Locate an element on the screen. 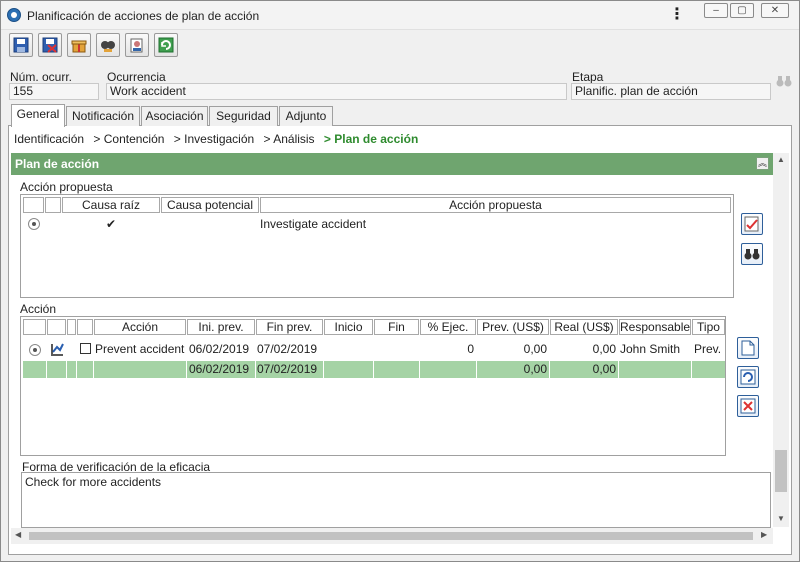  tab-general: General is located at coordinates (38, 115).